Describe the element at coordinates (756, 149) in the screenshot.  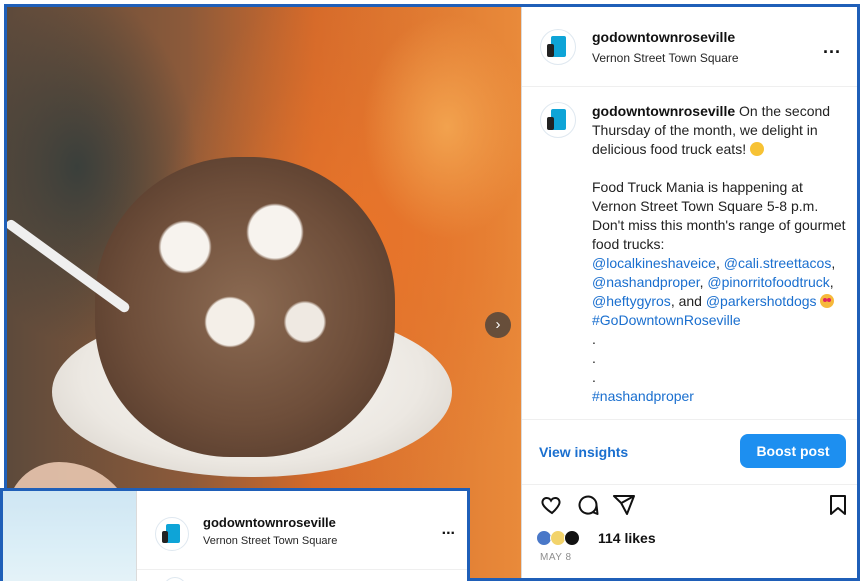
I see `drooling-emoji-icon` at that location.